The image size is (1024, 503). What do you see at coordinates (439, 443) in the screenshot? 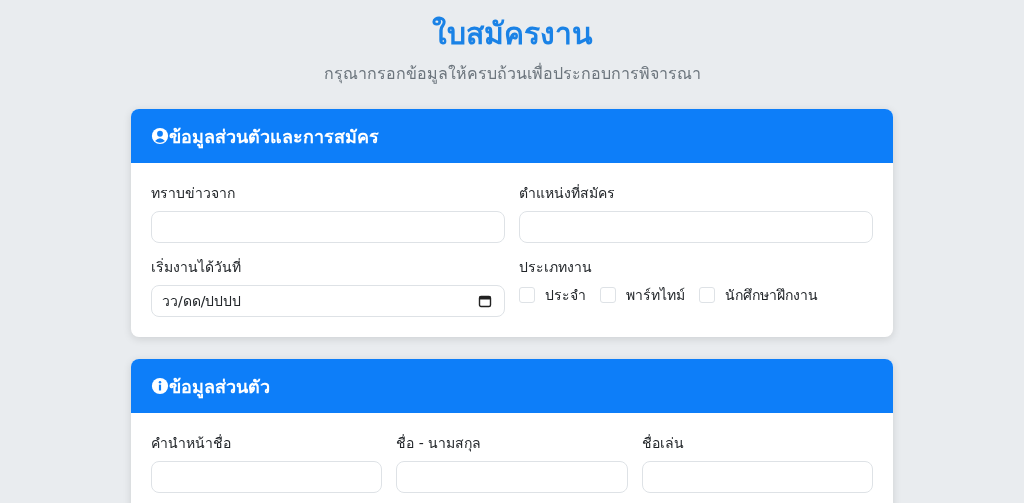
I see `field-label: ชื่อ - นามสกุล` at bounding box center [439, 443].